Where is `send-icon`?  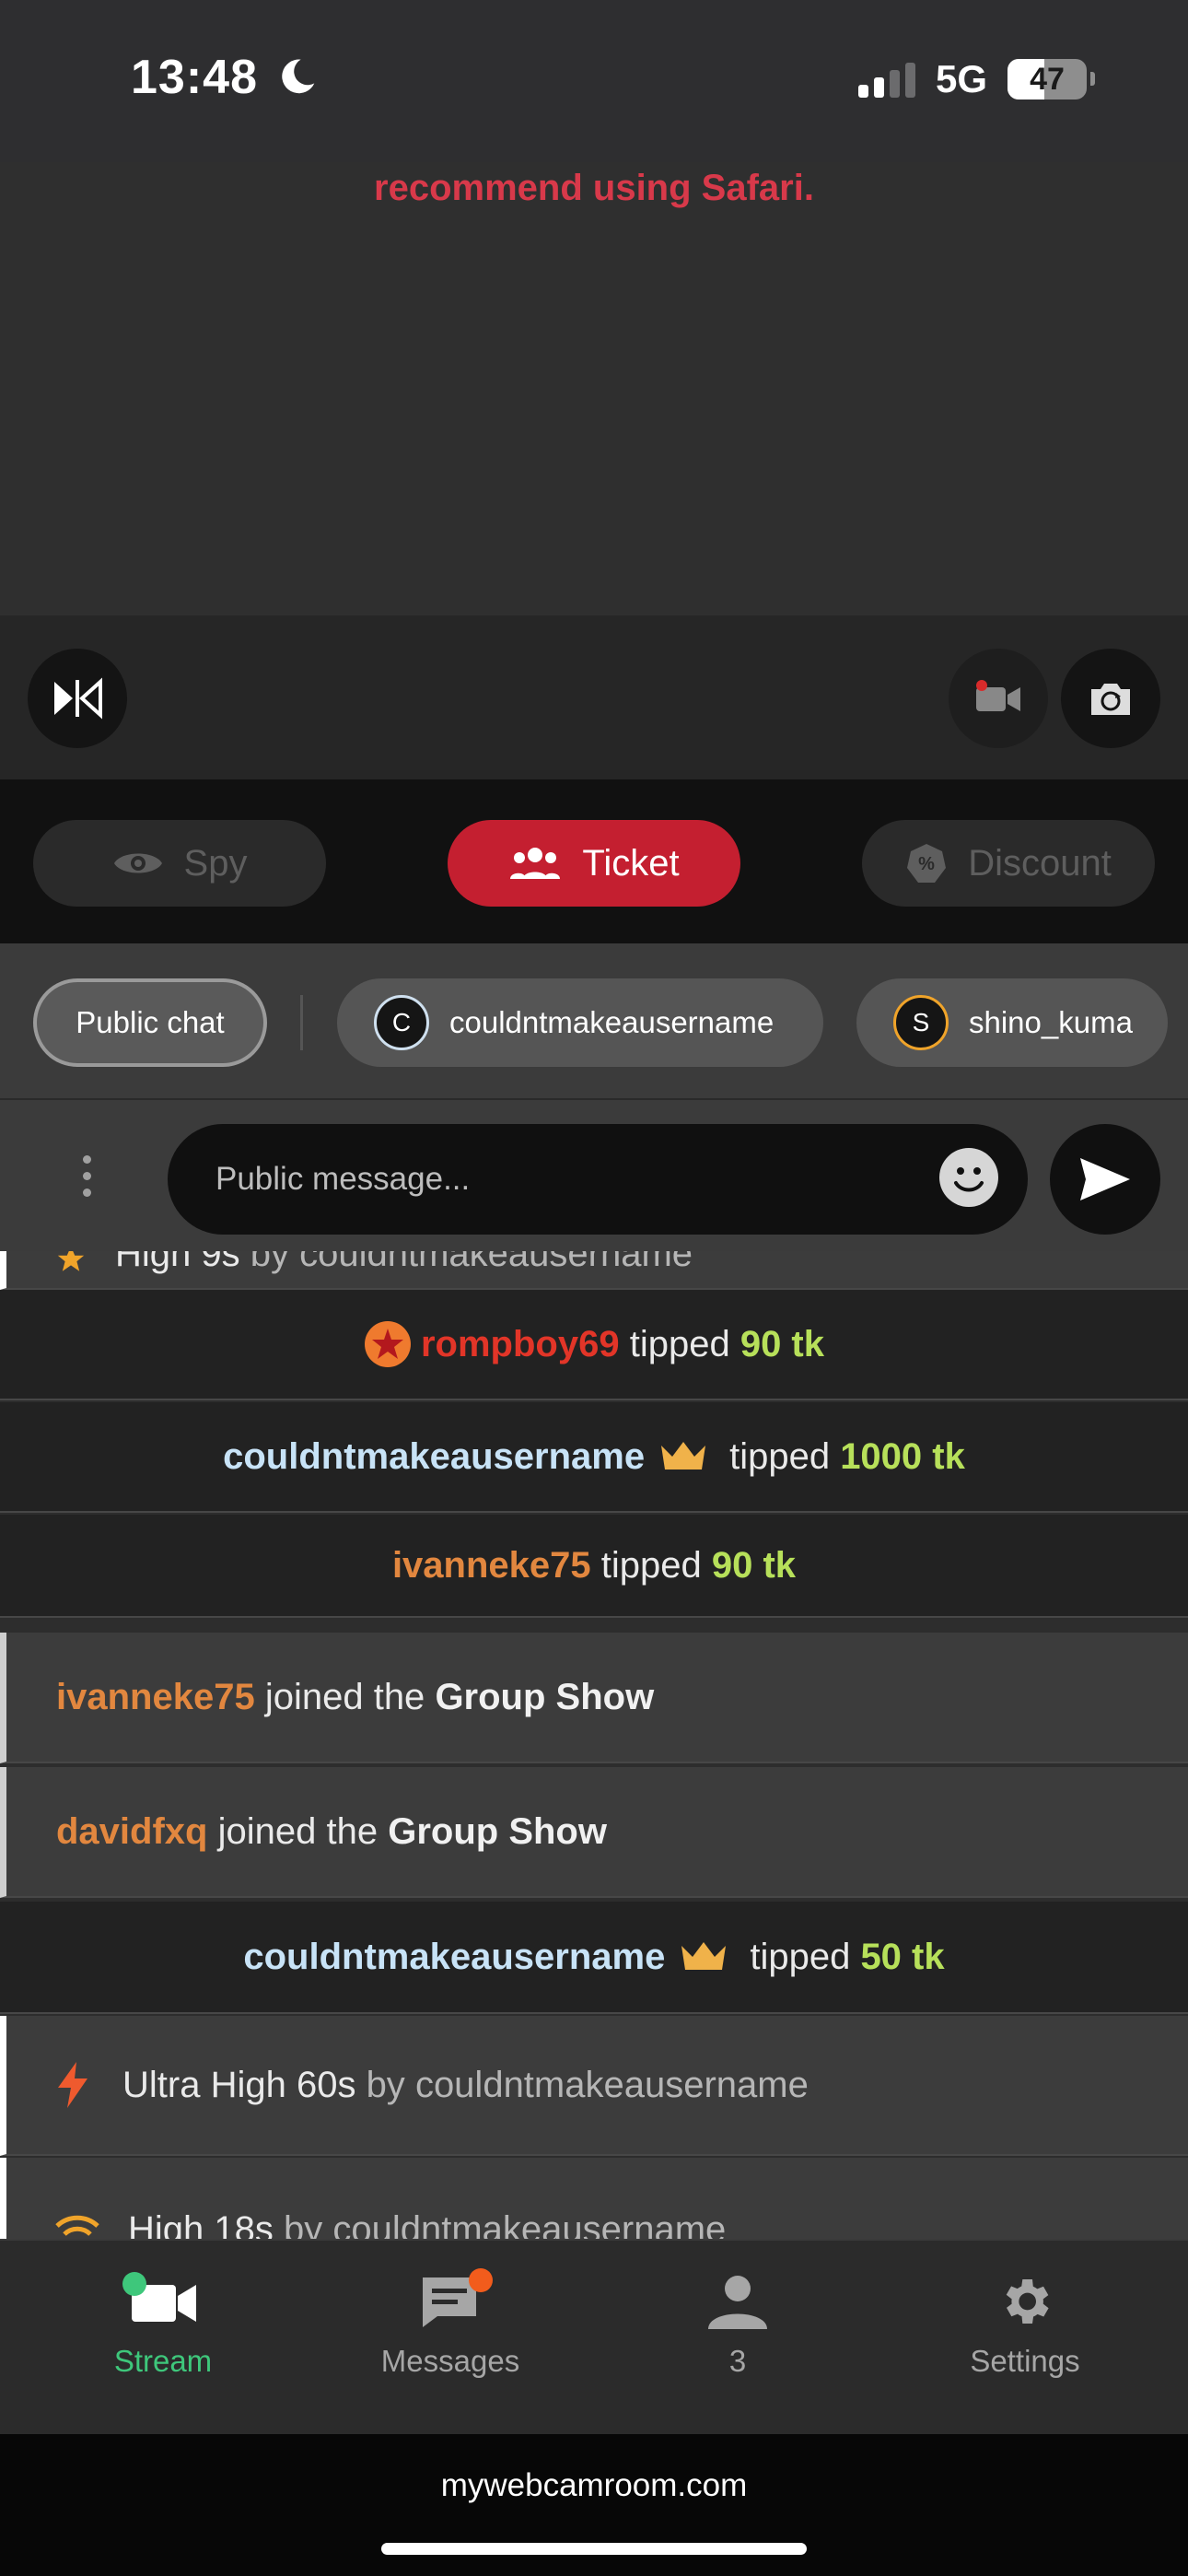
send-icon is located at coordinates (1105, 1179).